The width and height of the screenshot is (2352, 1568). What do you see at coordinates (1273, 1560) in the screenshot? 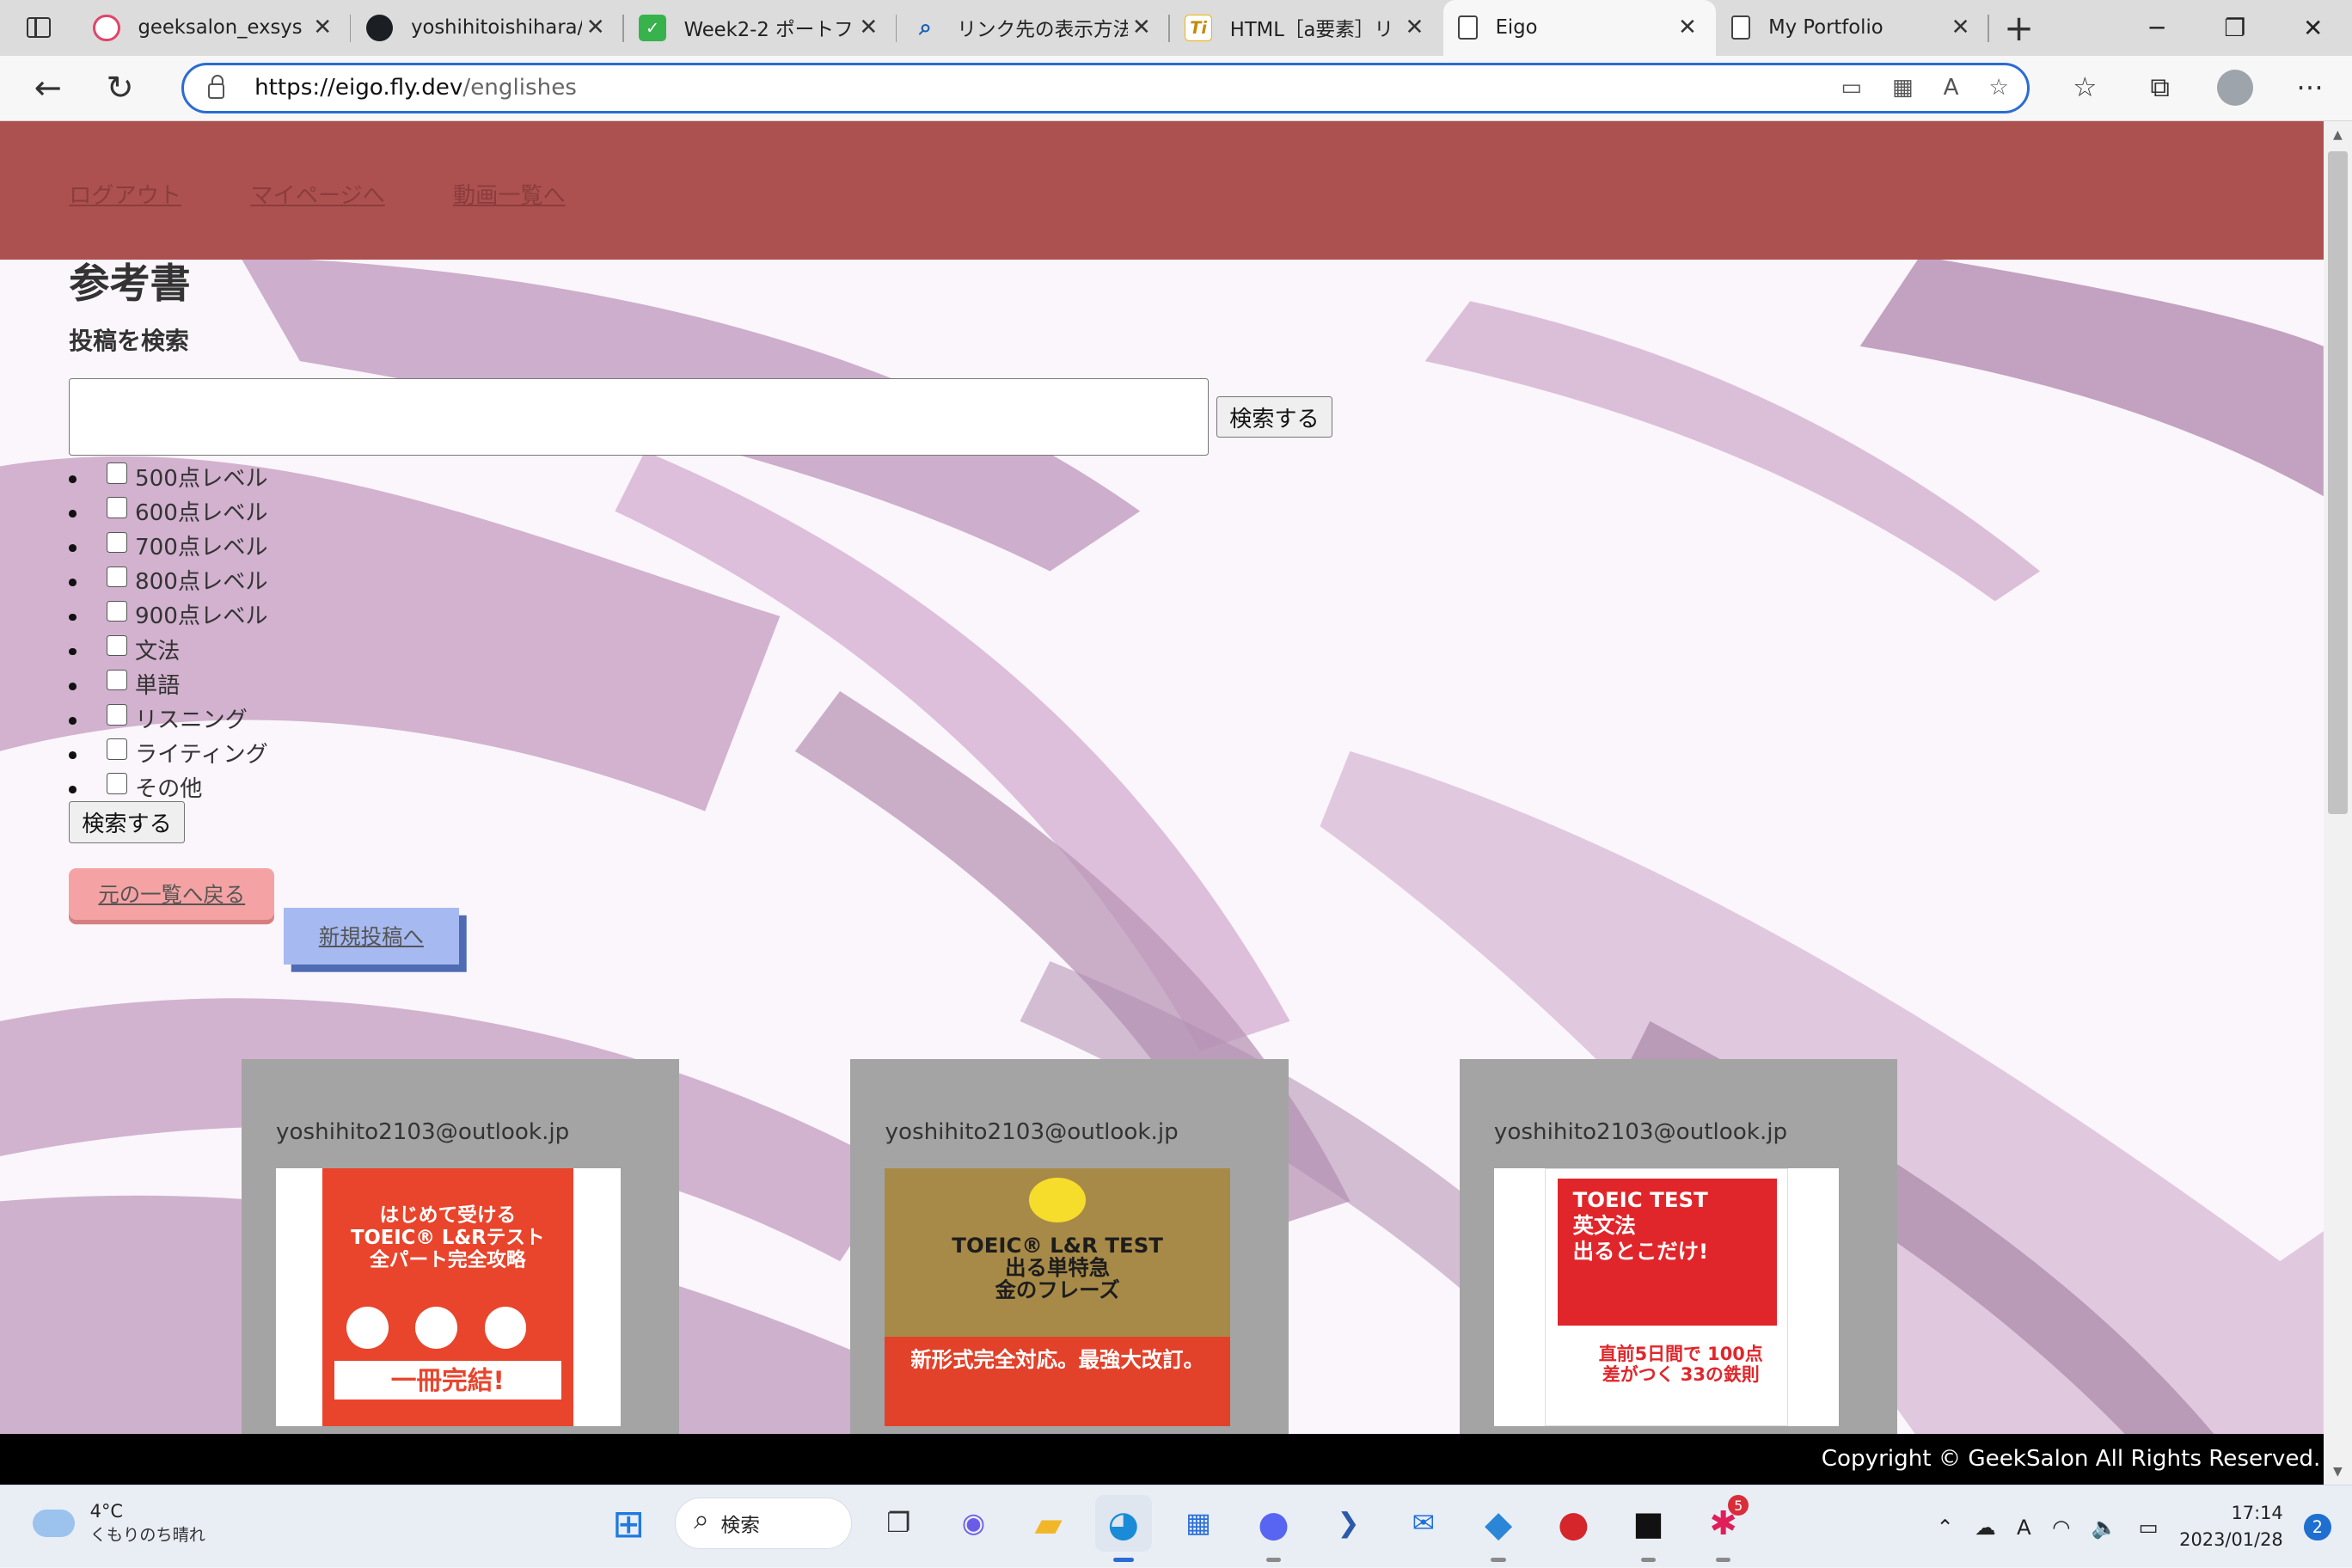
I see `running-indicator` at bounding box center [1273, 1560].